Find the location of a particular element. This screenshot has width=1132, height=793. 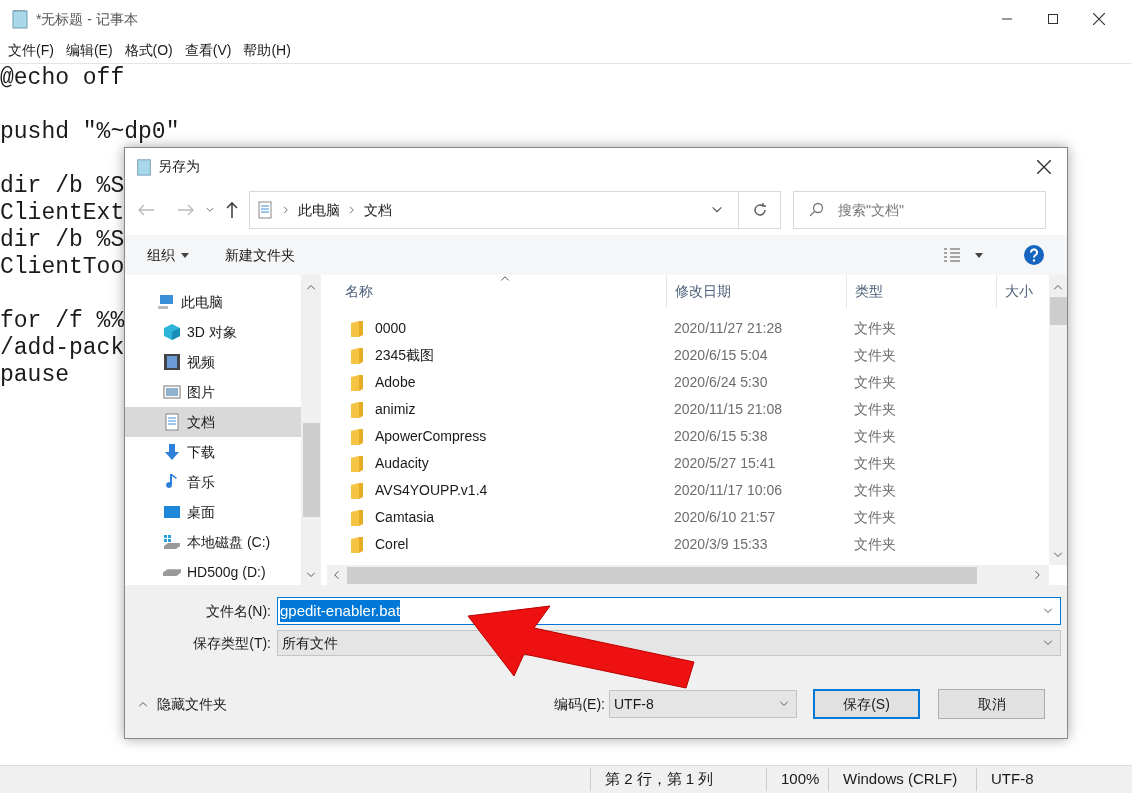

address-bar: 此电脑 文档 is located at coordinates (515, 210).